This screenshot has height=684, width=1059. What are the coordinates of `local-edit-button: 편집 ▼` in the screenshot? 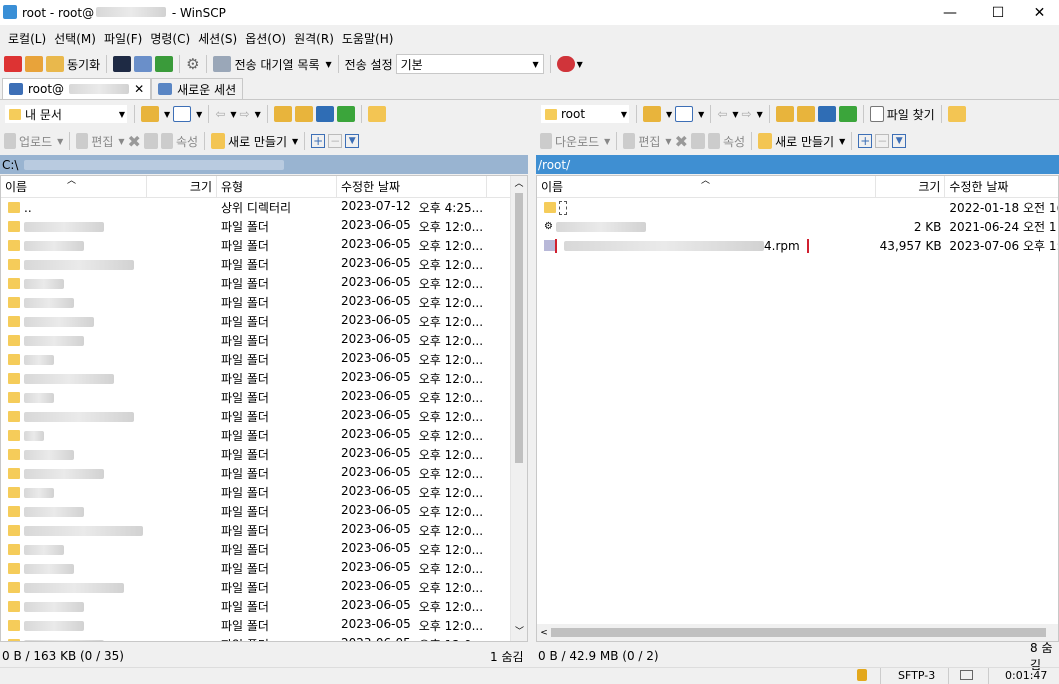 It's located at (100, 141).